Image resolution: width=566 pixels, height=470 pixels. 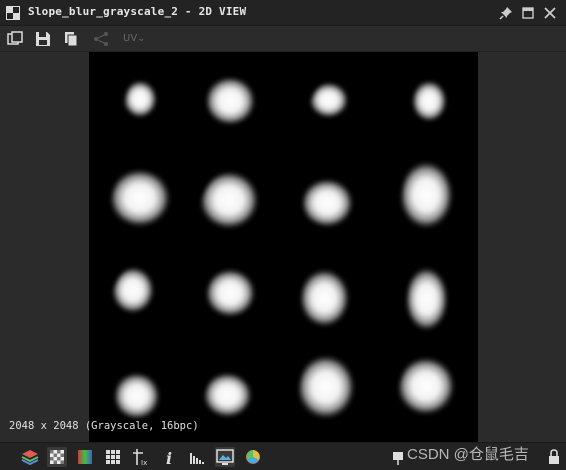 What do you see at coordinates (30, 457) in the screenshot?
I see `layers-icon` at bounding box center [30, 457].